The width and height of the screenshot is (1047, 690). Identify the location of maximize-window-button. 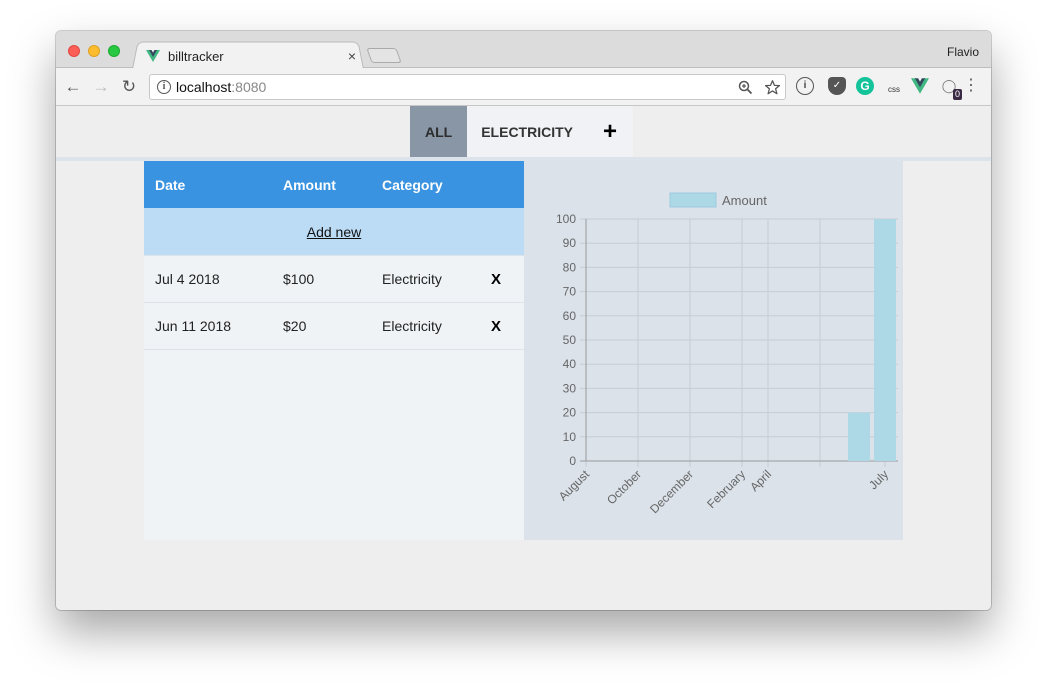
(114, 51).